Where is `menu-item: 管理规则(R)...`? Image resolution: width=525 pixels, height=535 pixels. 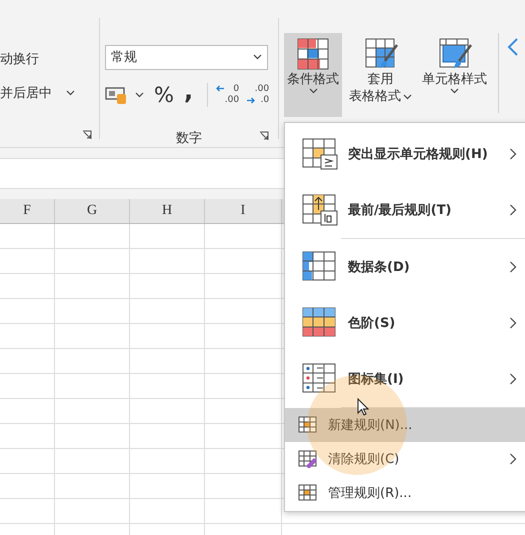
menu-item: 管理规则(R)... is located at coordinates (405, 493).